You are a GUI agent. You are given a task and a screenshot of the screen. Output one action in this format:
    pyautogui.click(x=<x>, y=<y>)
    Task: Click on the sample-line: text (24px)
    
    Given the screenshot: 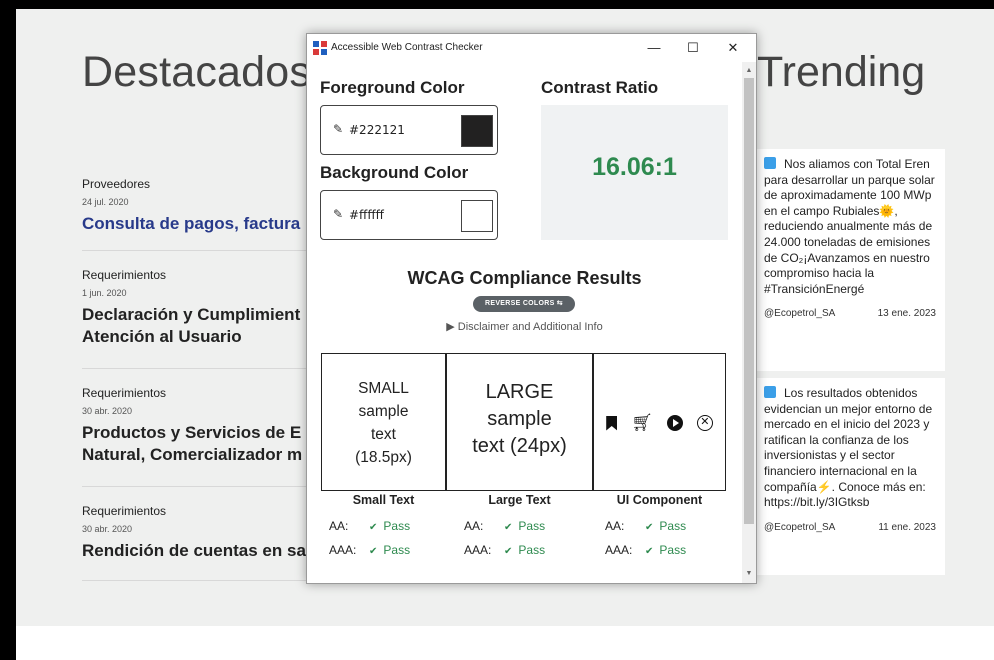 What is the action you would take?
    pyautogui.click(x=519, y=446)
    